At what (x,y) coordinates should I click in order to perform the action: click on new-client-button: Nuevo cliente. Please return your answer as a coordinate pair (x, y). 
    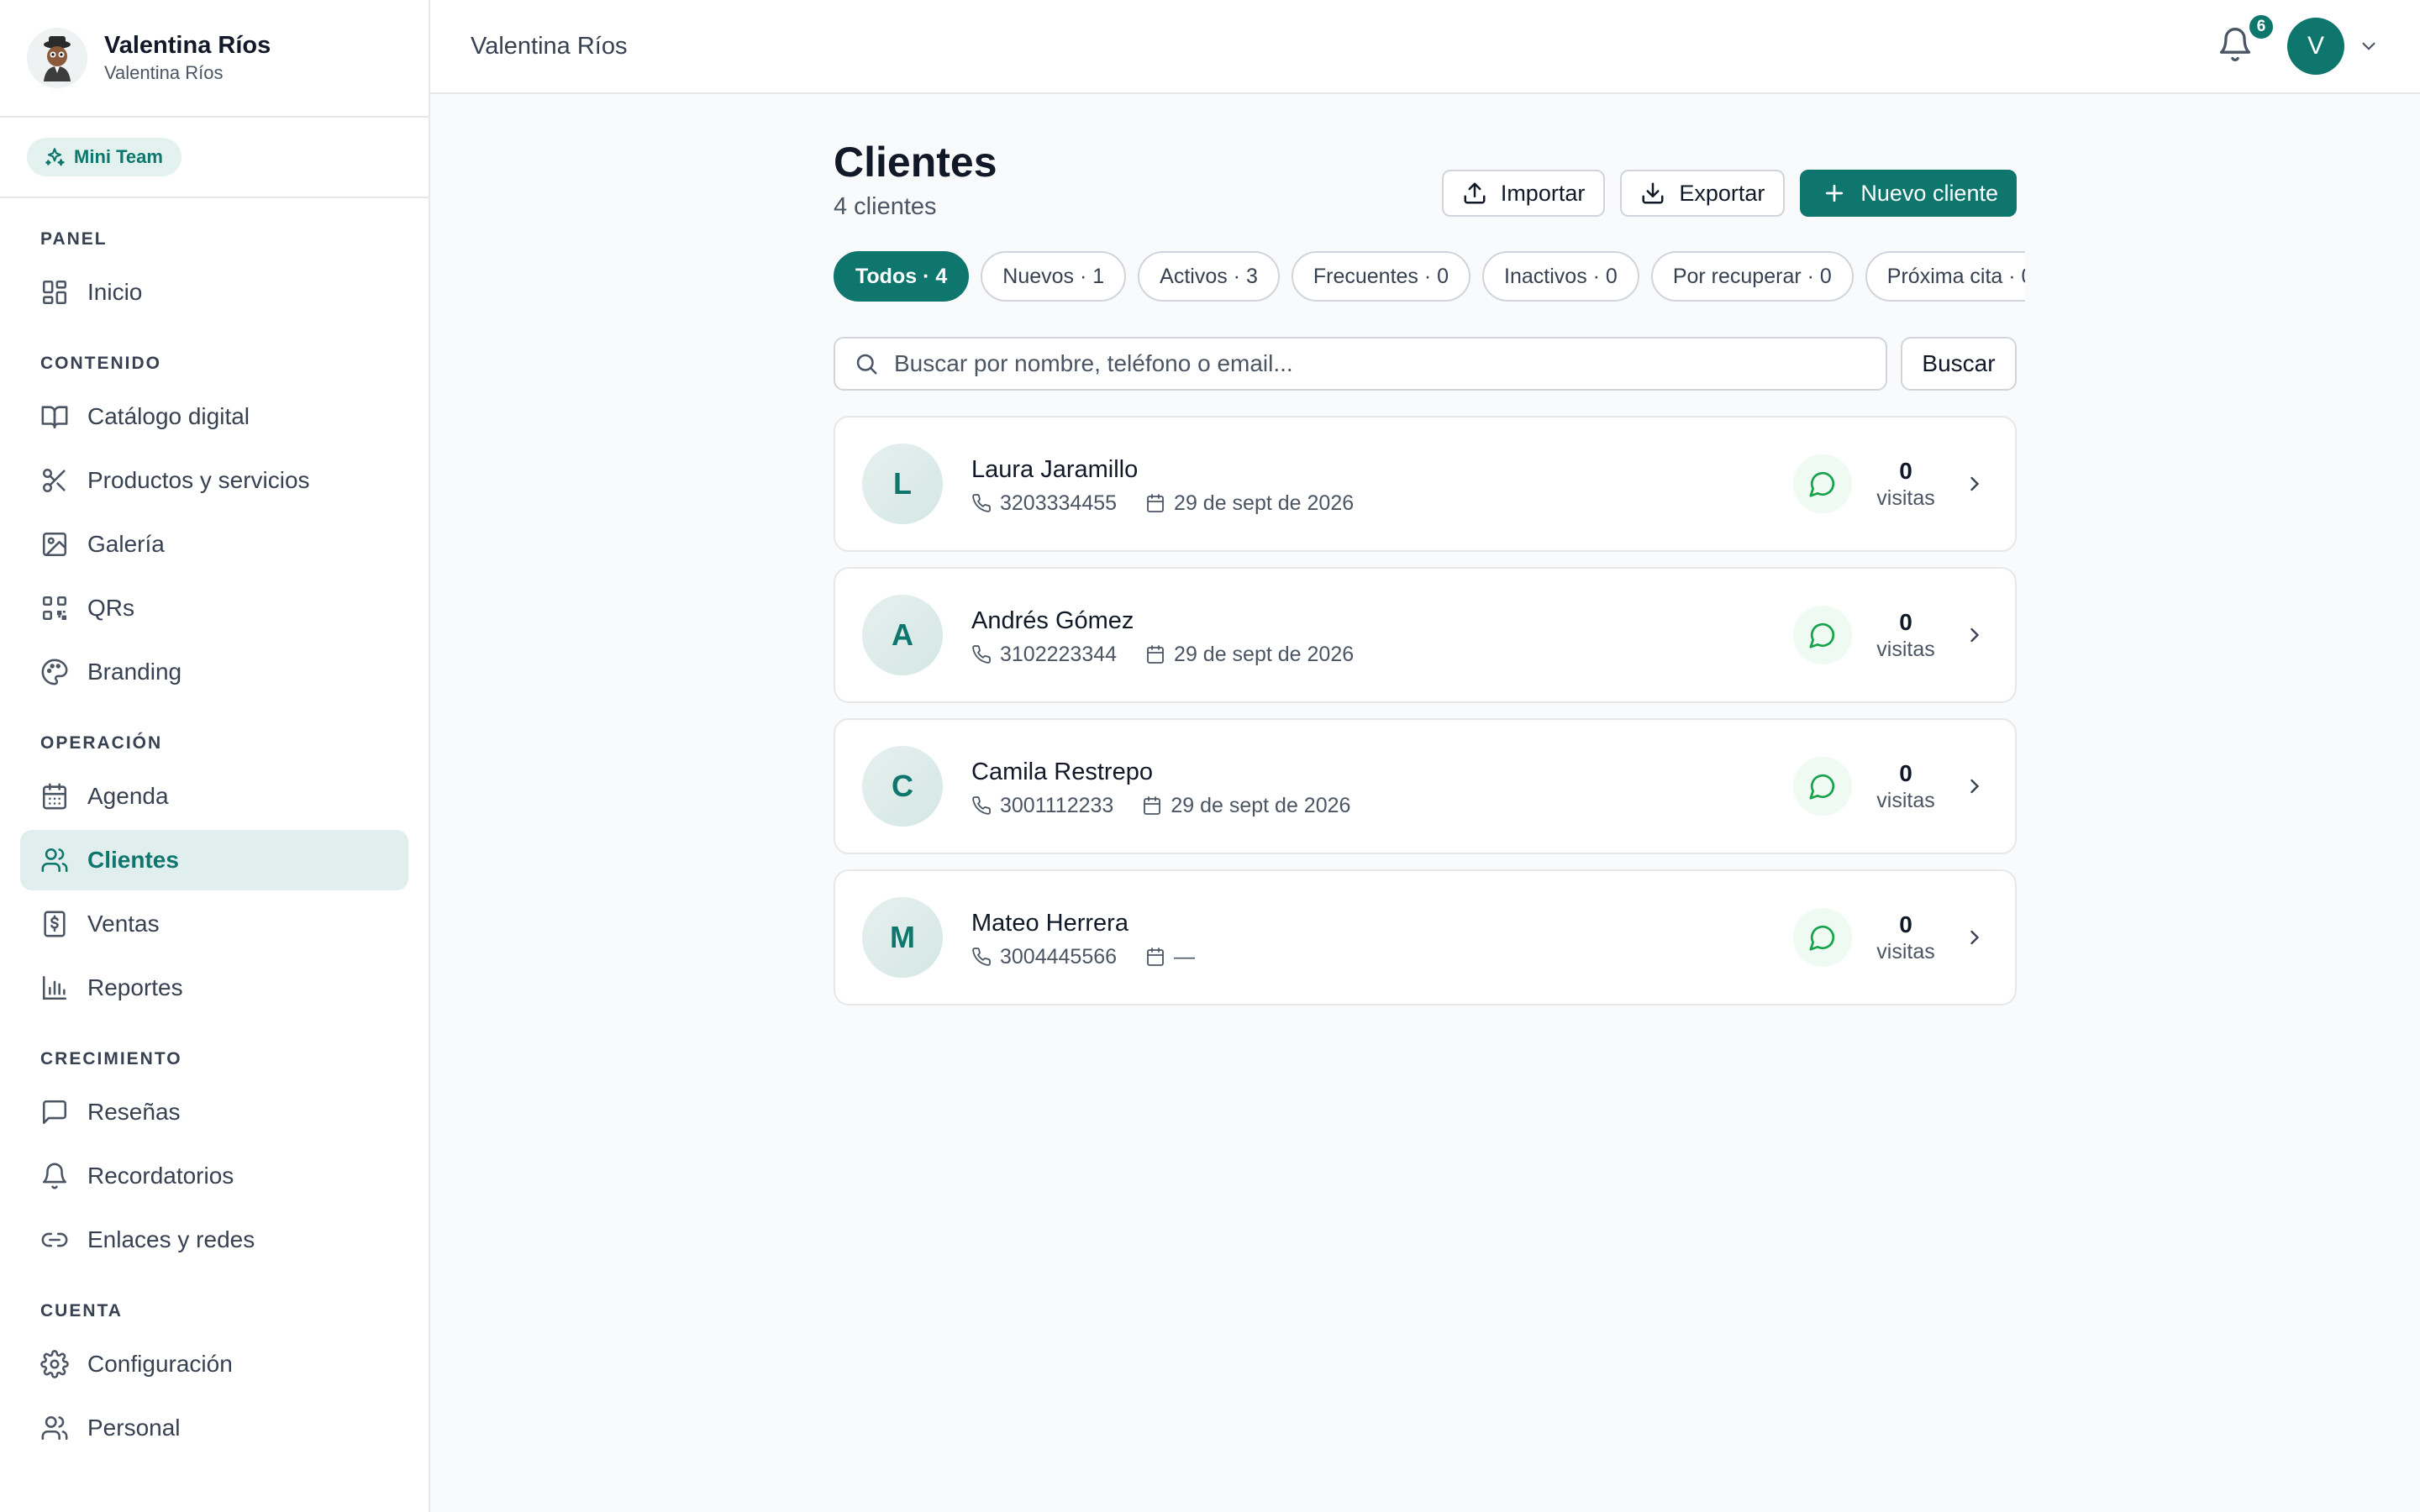
    Looking at the image, I should click on (1909, 193).